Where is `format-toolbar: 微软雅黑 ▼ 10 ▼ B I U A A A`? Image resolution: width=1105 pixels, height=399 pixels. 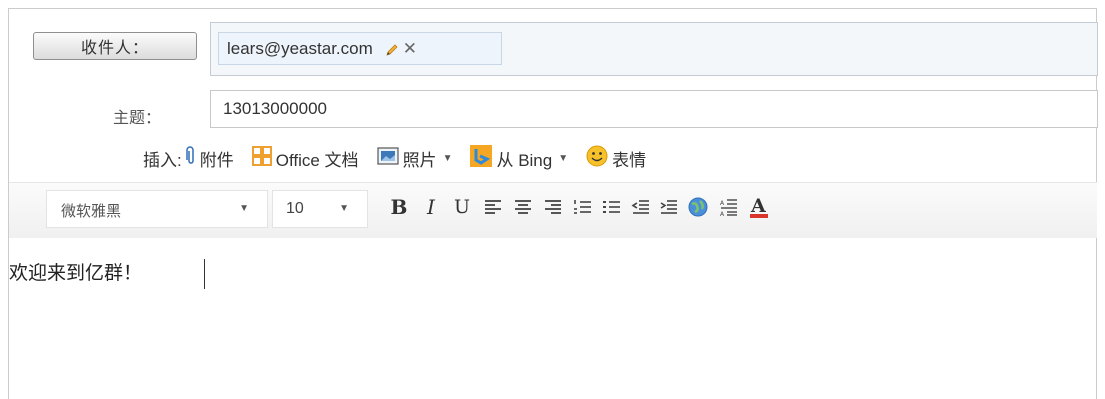 format-toolbar: 微软雅黑 ▼ 10 ▼ B I U A A A is located at coordinates (553, 210).